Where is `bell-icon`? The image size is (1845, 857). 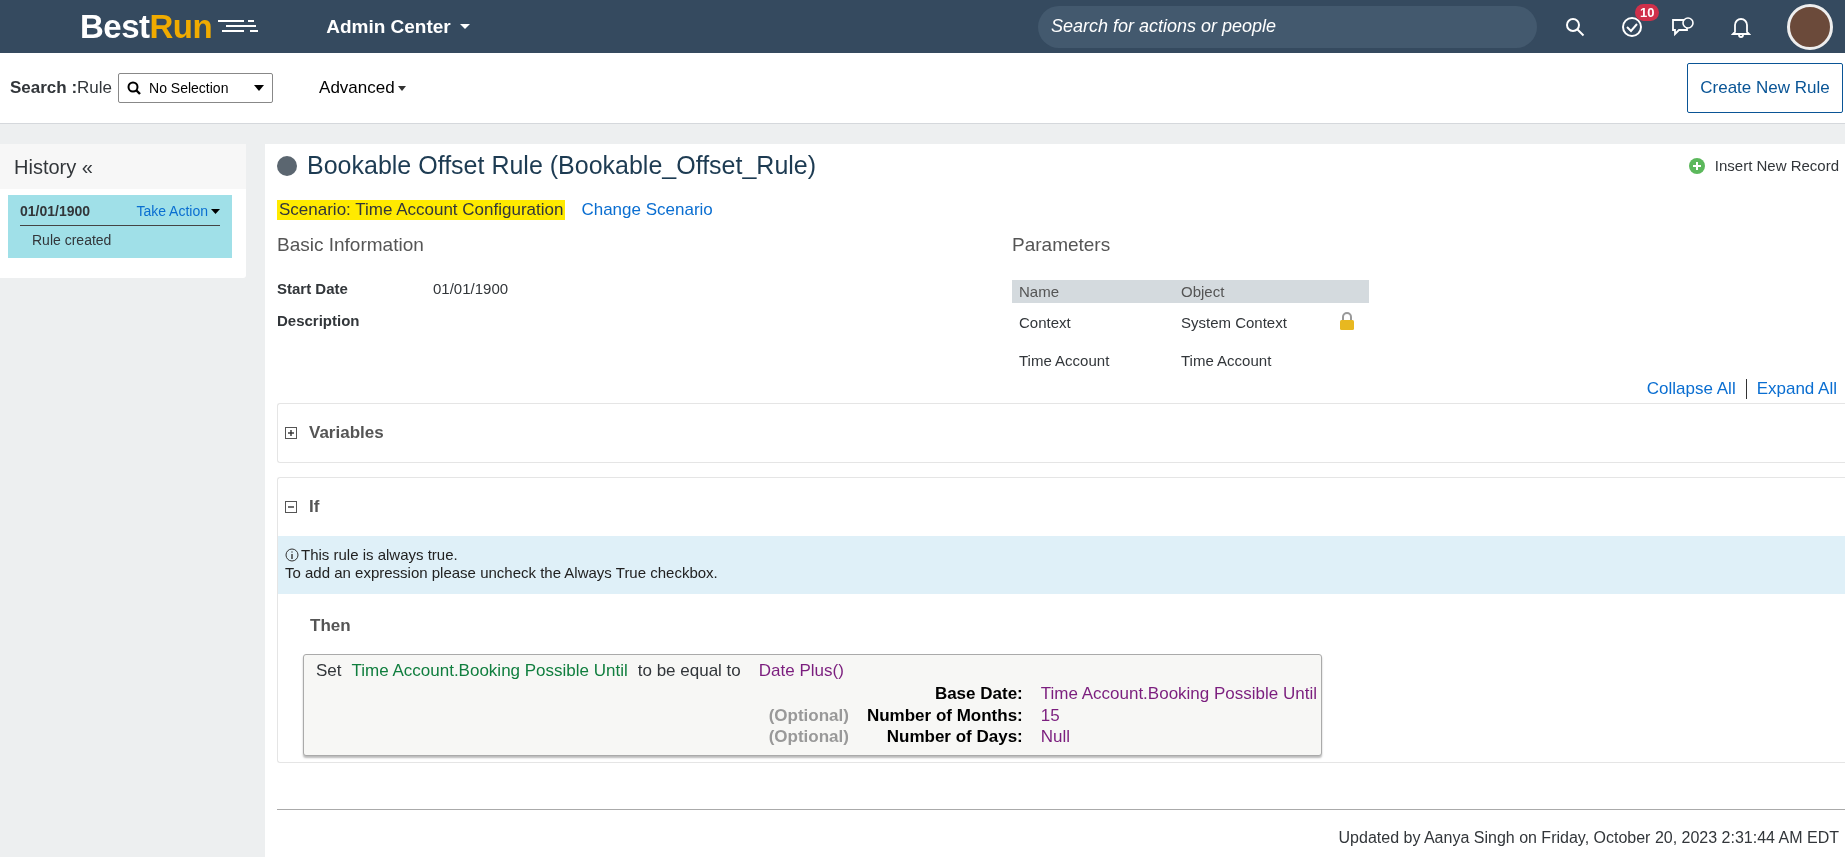 bell-icon is located at coordinates (1741, 26).